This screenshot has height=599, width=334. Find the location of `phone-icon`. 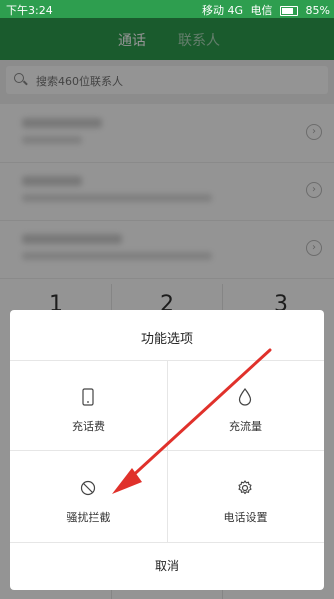

phone-icon is located at coordinates (88, 397).